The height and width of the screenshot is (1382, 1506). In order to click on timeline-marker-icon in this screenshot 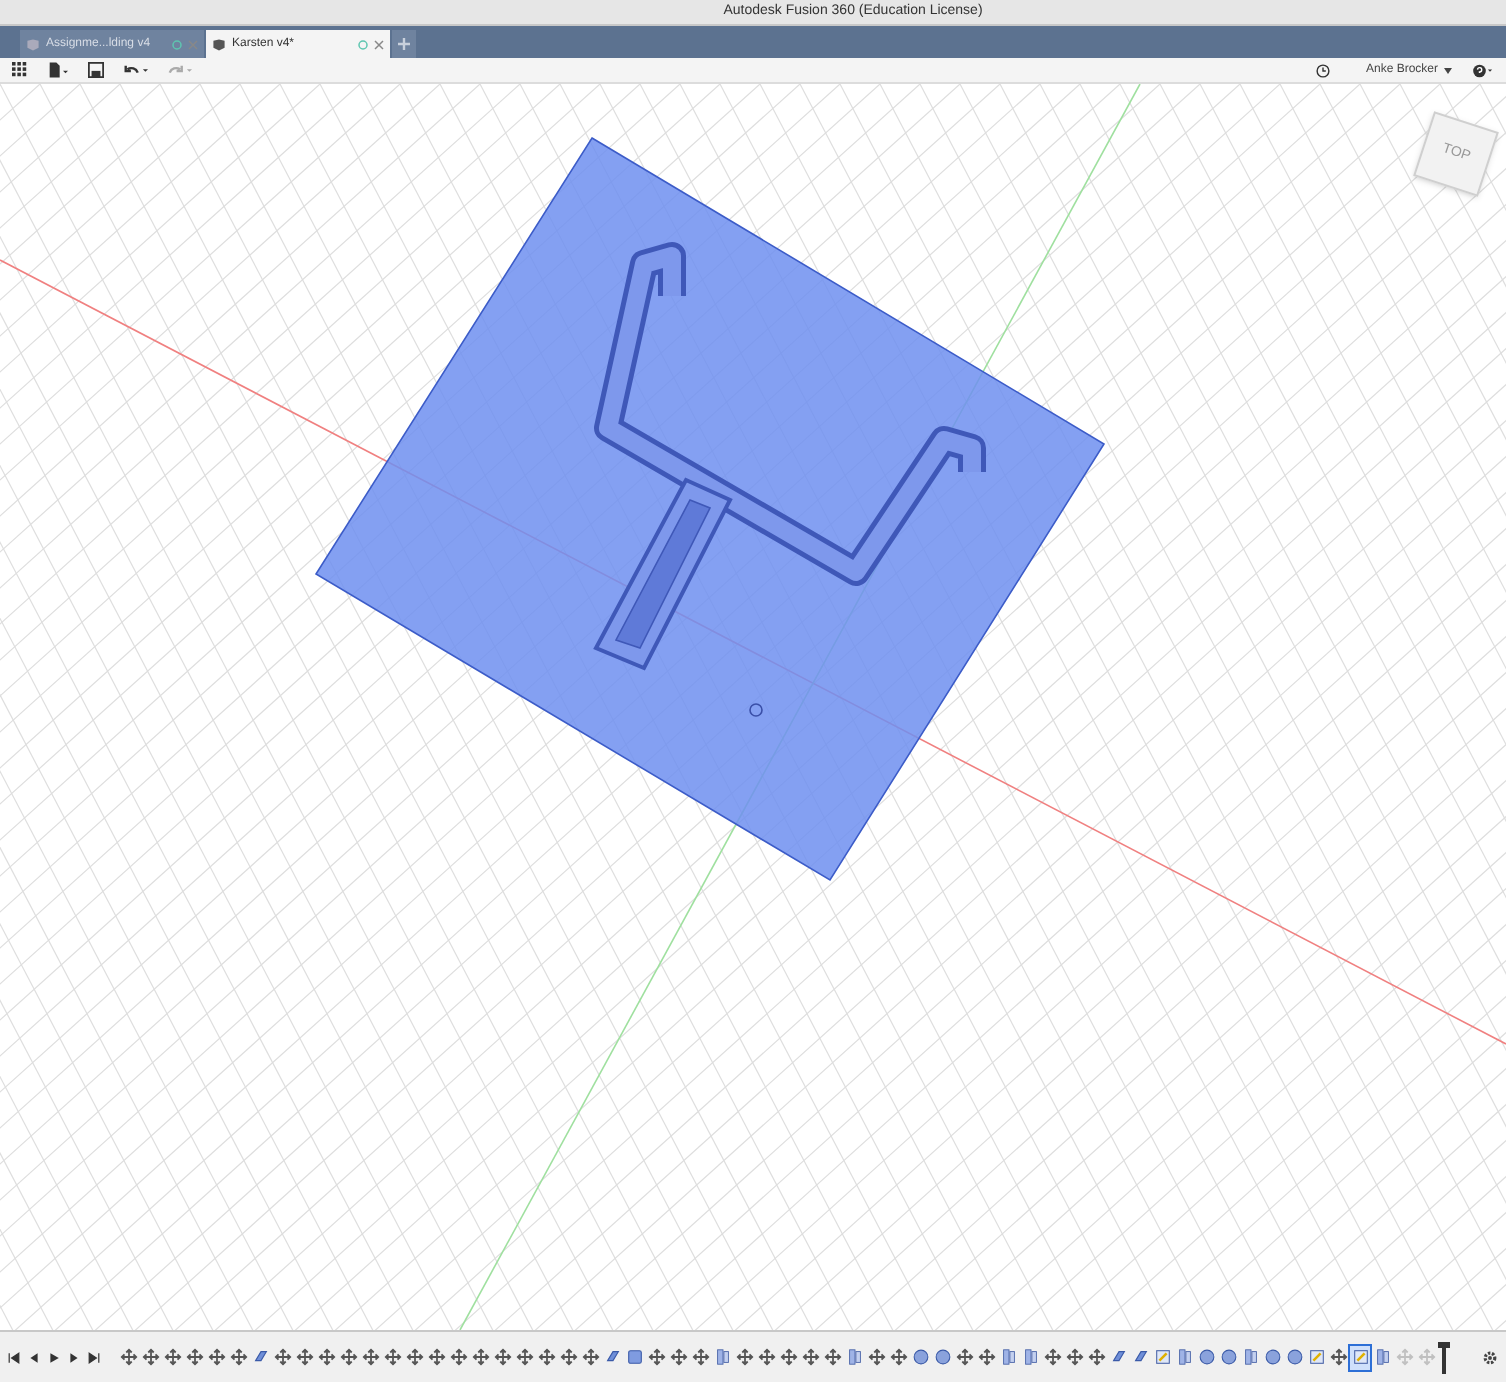, I will do `click(1444, 1357)`.